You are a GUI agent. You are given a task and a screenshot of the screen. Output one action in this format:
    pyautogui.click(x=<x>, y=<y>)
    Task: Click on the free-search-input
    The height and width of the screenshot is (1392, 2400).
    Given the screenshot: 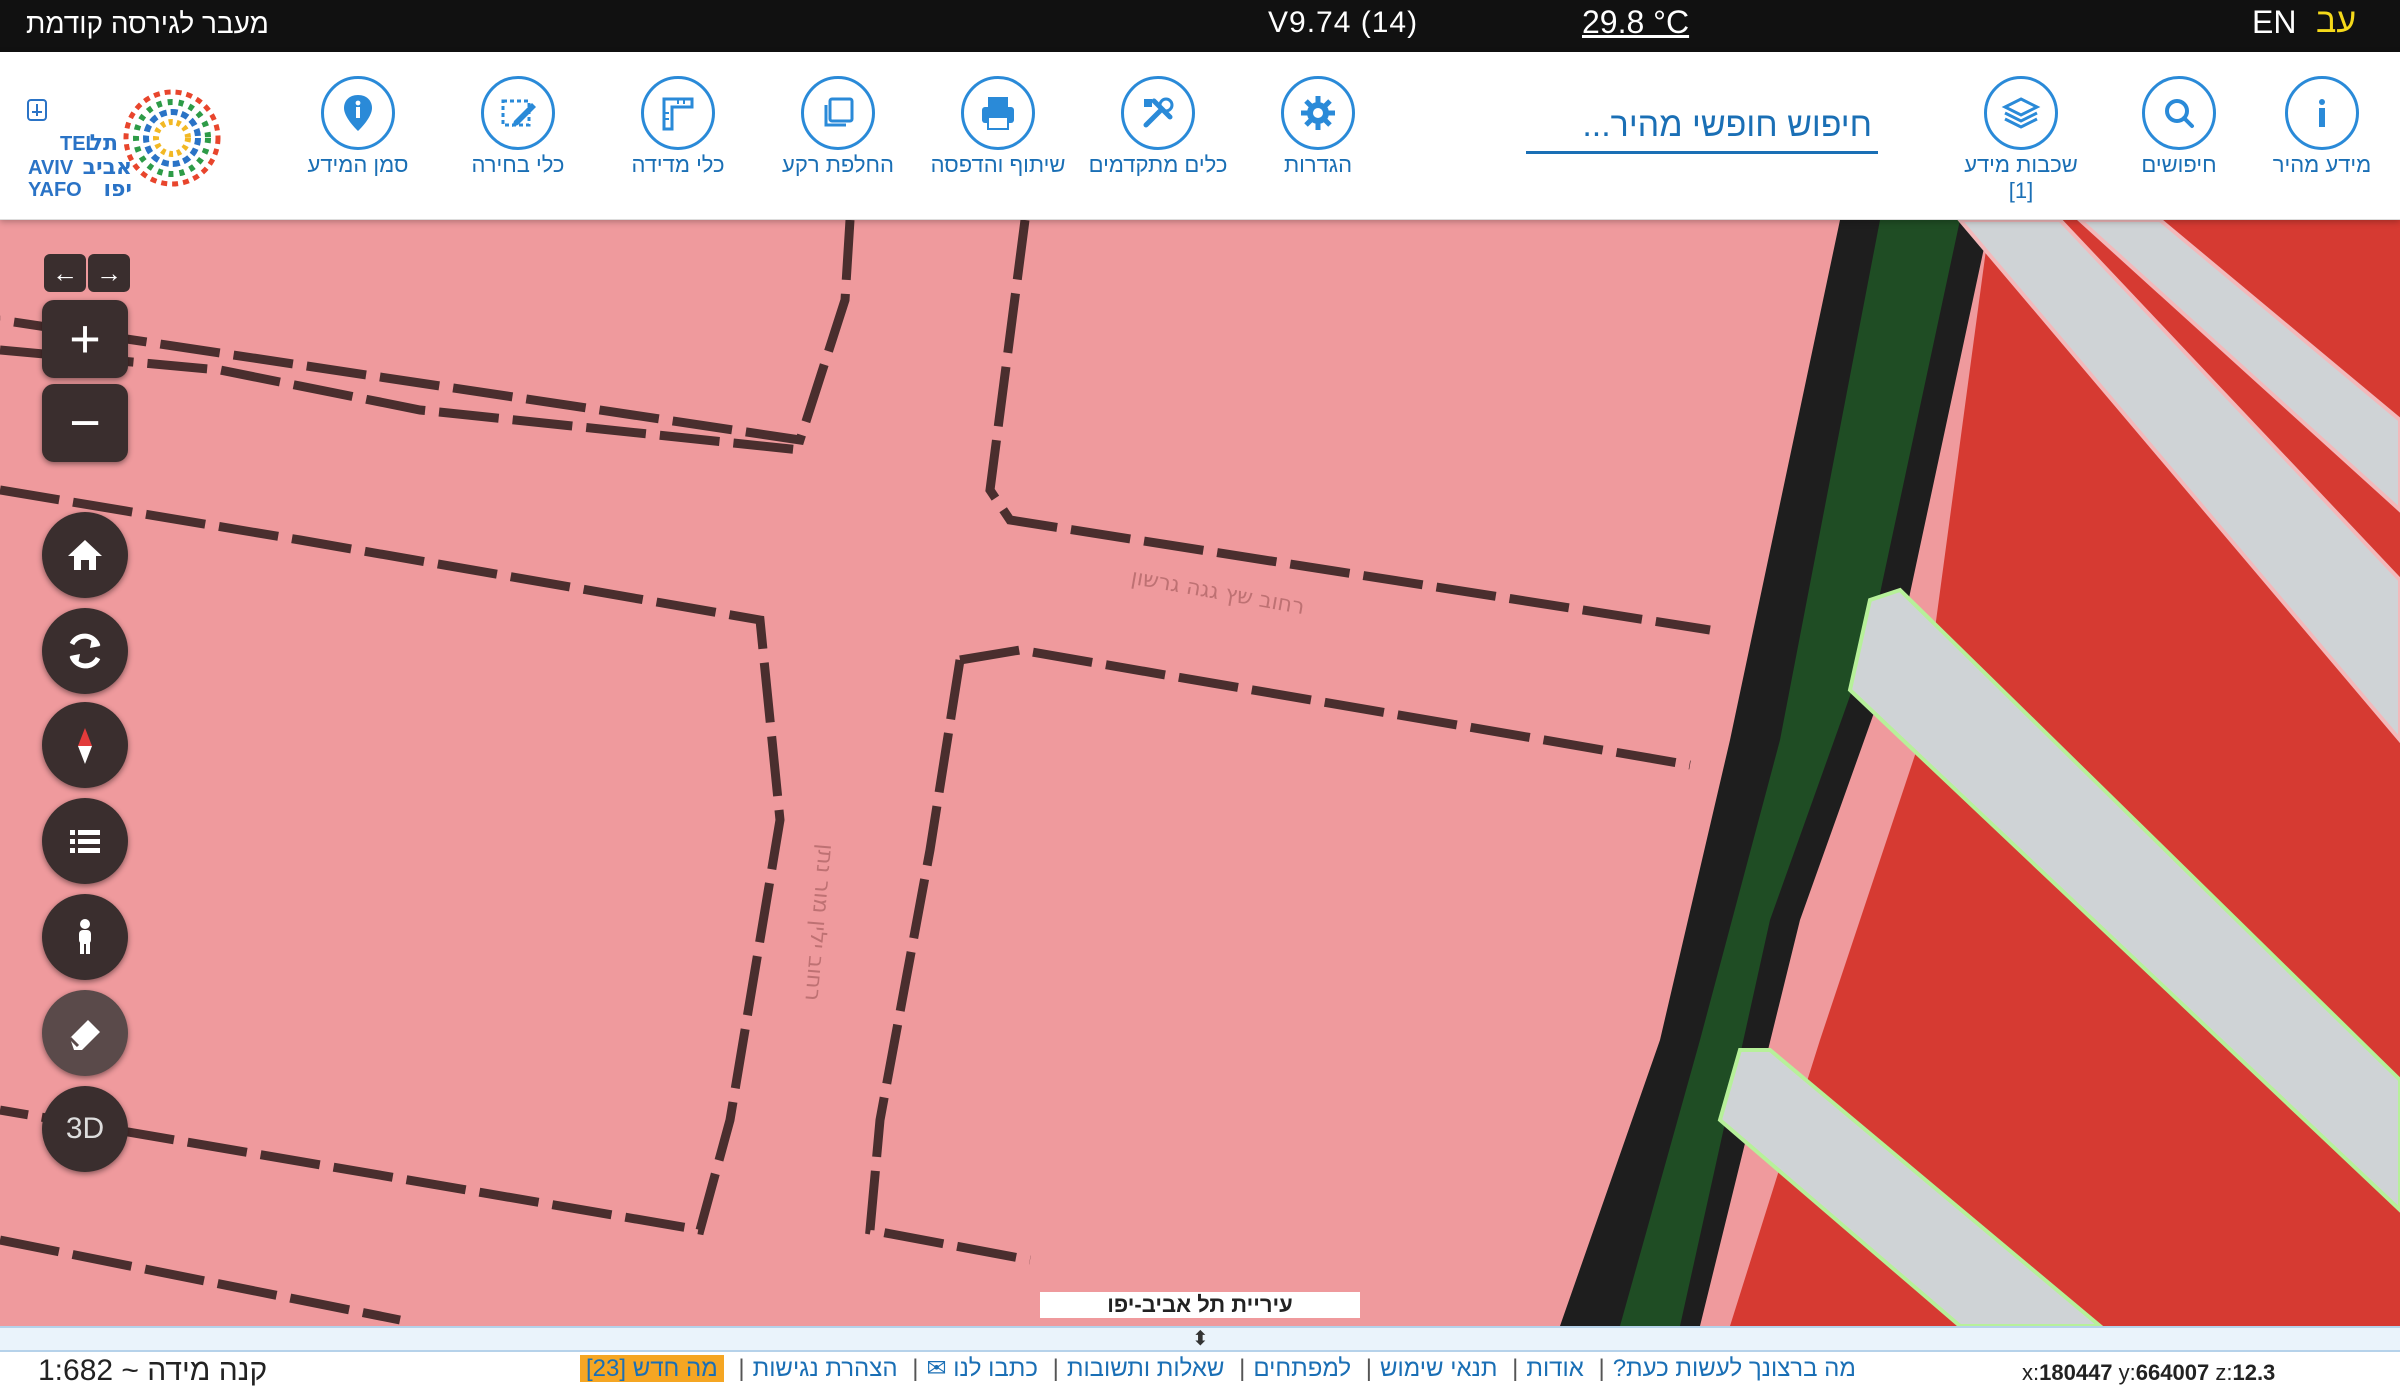 What is the action you would take?
    pyautogui.click(x=1702, y=127)
    